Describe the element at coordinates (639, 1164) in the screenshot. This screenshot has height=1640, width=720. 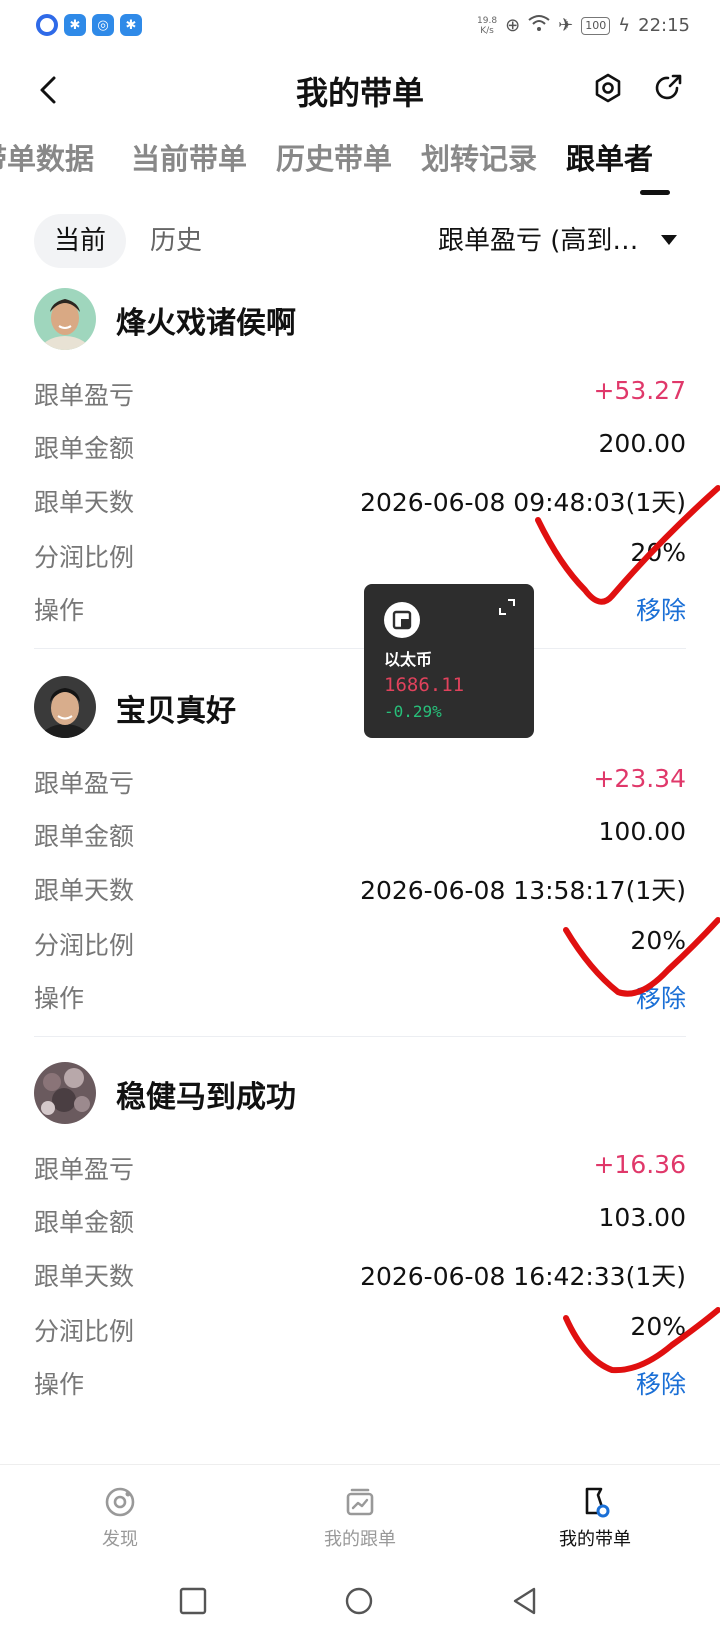
I see `follow-pnl-value: +16.36` at that location.